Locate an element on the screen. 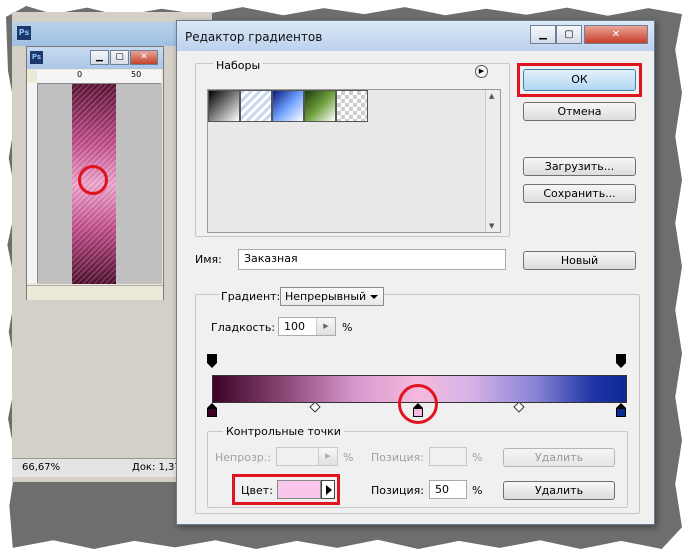 The width and height of the screenshot is (688, 555). presets-list: ▲ ▼ is located at coordinates (354, 161).